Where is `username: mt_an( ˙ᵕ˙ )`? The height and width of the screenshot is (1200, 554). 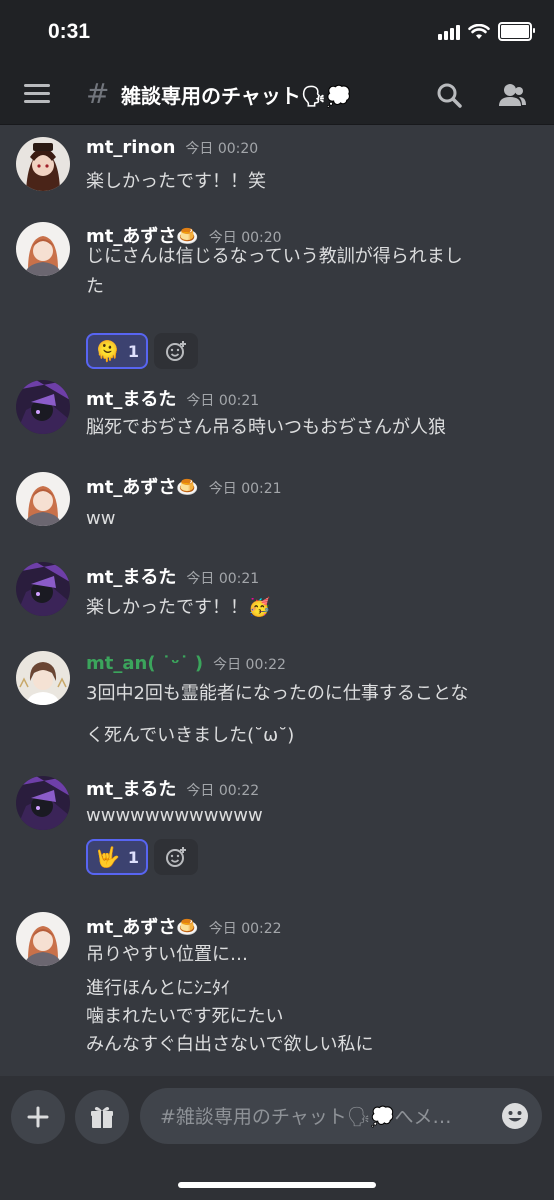
username: mt_an( ˙ᵕ˙ ) is located at coordinates (144, 663).